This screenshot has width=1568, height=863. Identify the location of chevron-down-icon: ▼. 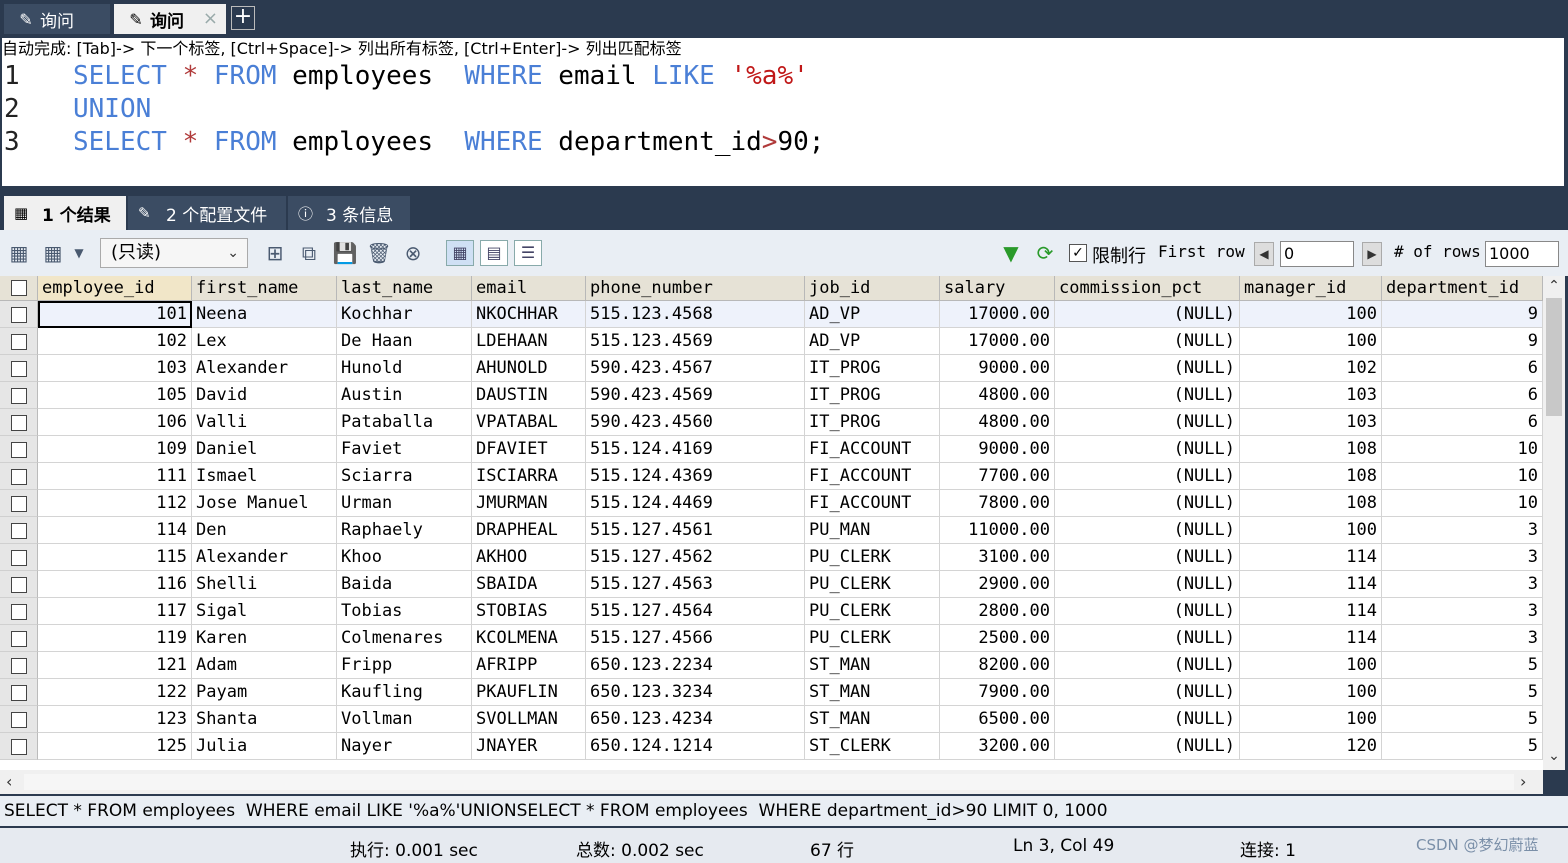
(79, 253).